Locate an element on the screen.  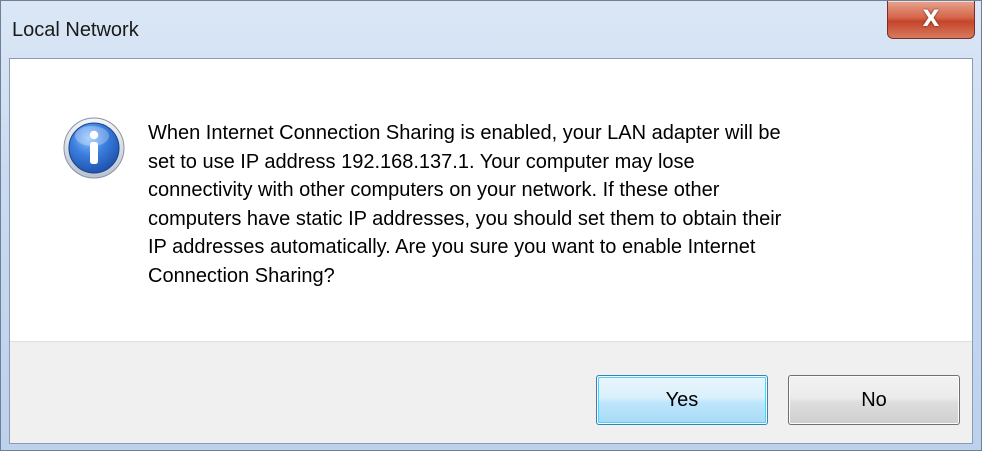
yes-button: Yes is located at coordinates (682, 400).